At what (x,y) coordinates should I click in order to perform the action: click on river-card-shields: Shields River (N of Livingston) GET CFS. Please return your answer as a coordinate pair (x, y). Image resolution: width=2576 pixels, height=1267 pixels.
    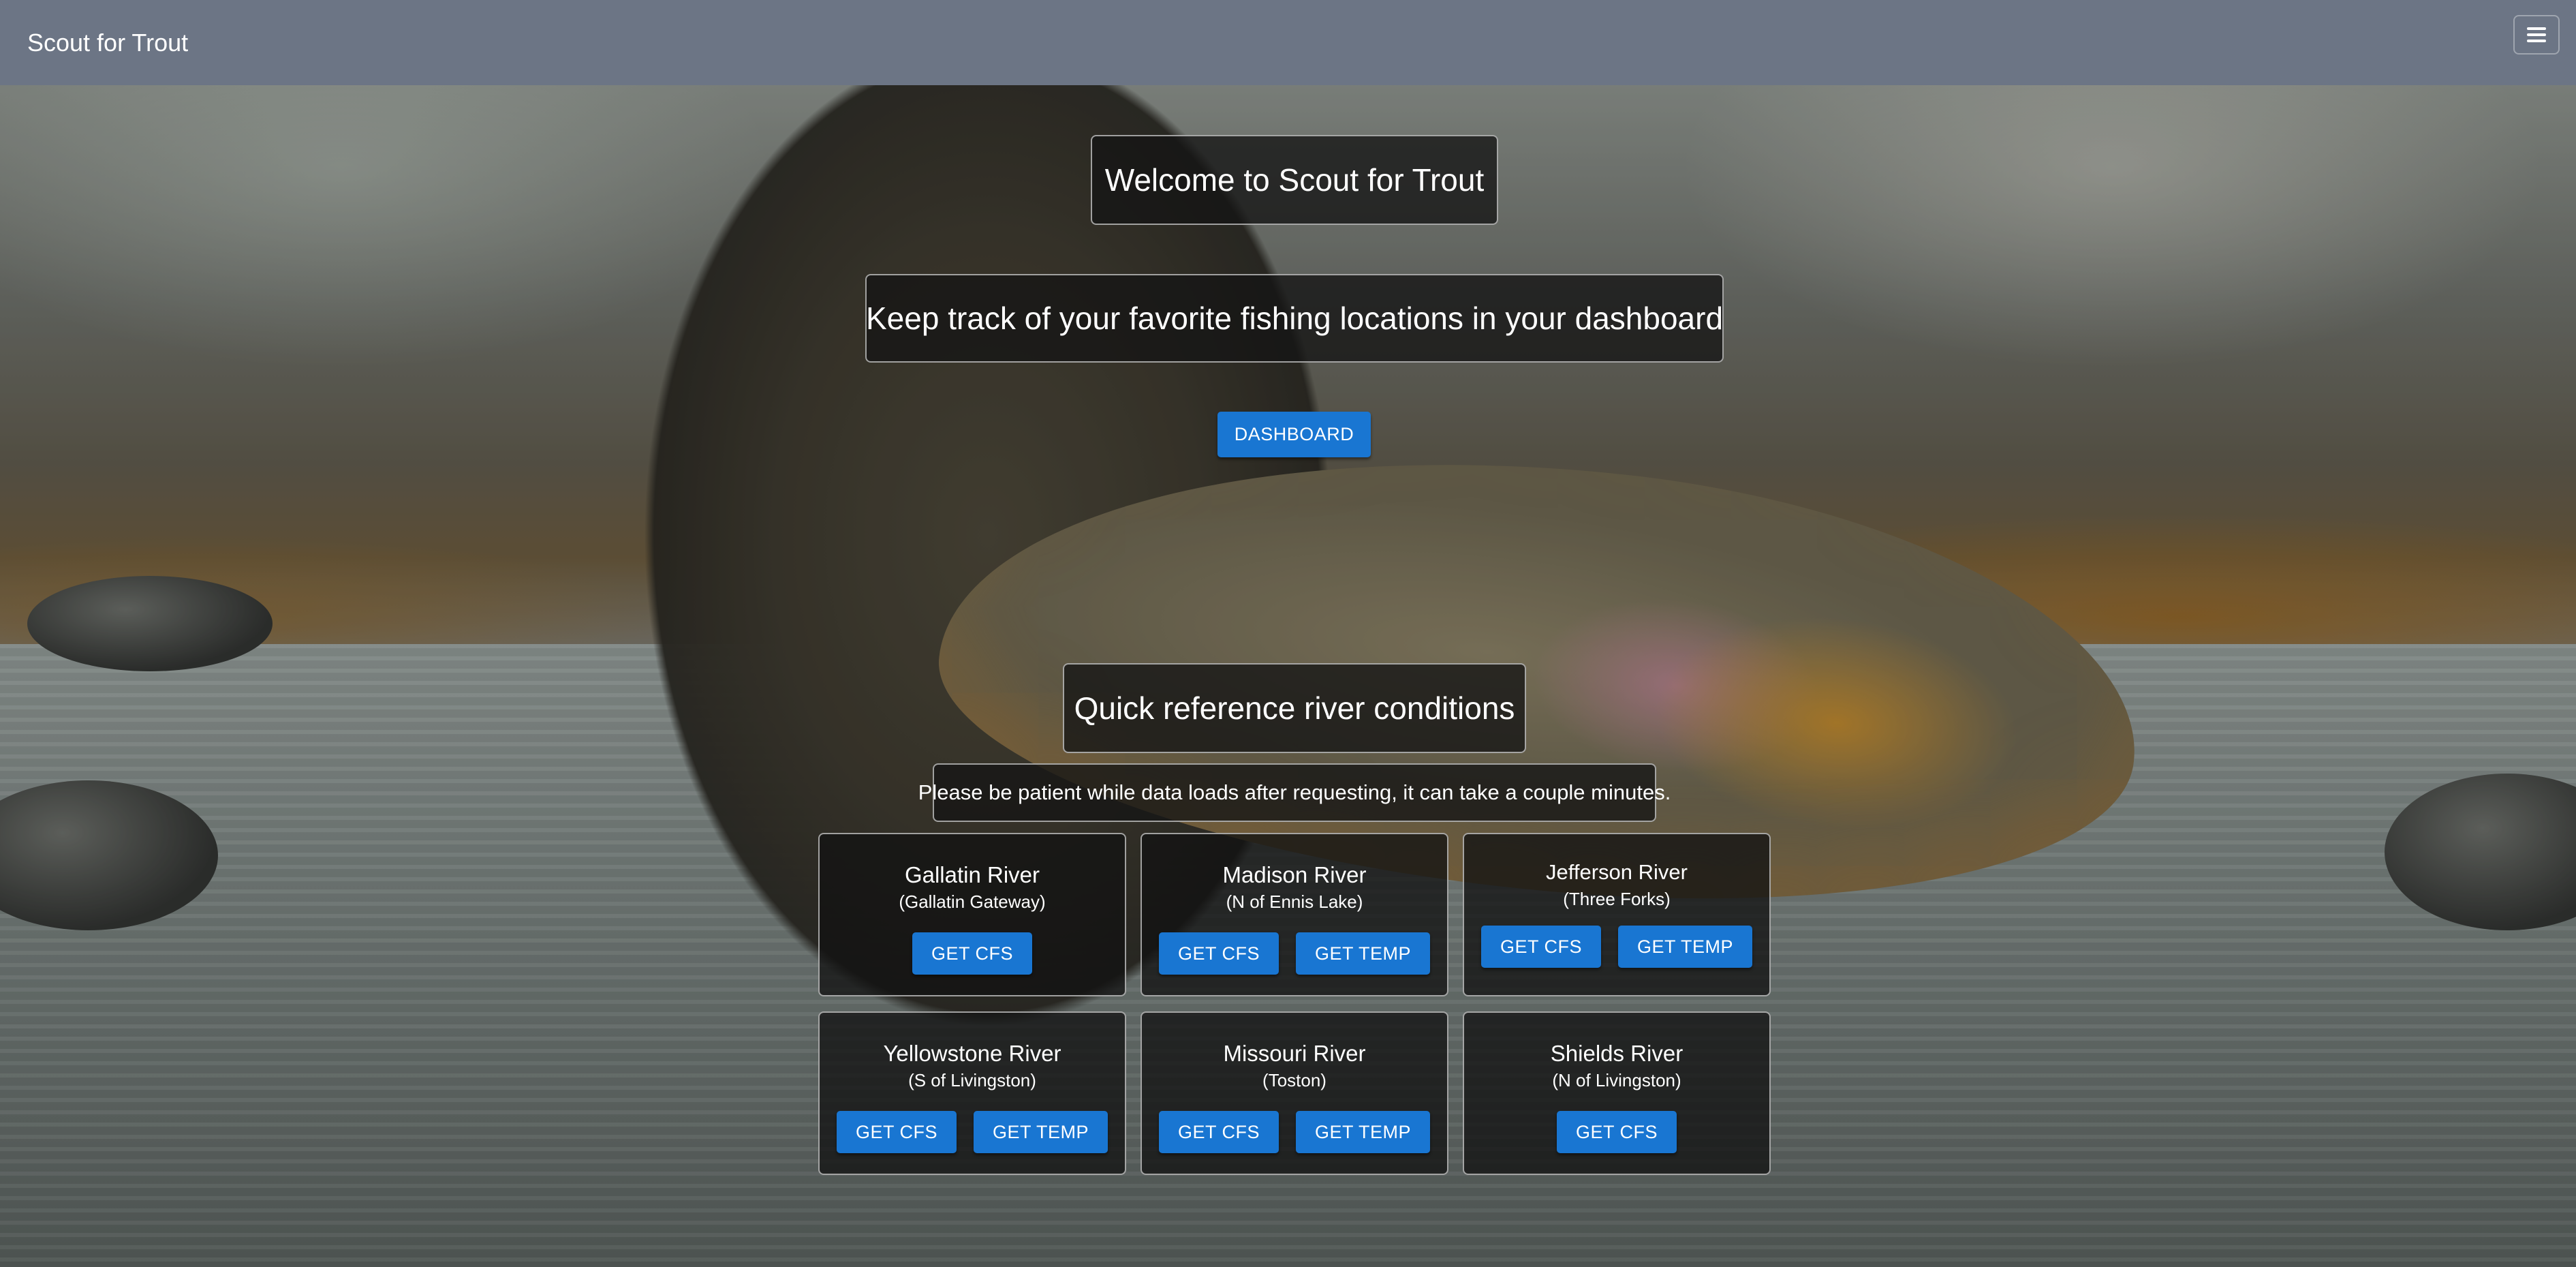
    Looking at the image, I should click on (1617, 1093).